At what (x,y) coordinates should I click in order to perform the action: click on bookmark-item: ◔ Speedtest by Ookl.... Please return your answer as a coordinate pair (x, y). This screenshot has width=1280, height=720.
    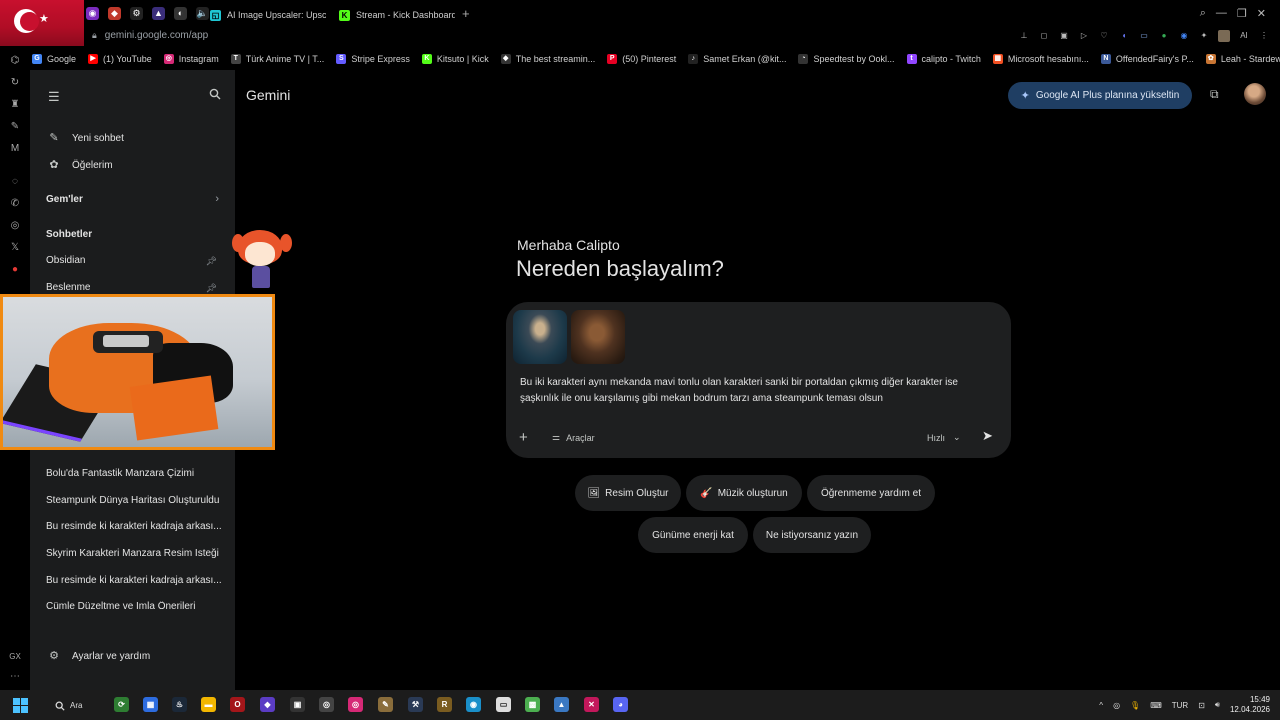
    Looking at the image, I should click on (846, 59).